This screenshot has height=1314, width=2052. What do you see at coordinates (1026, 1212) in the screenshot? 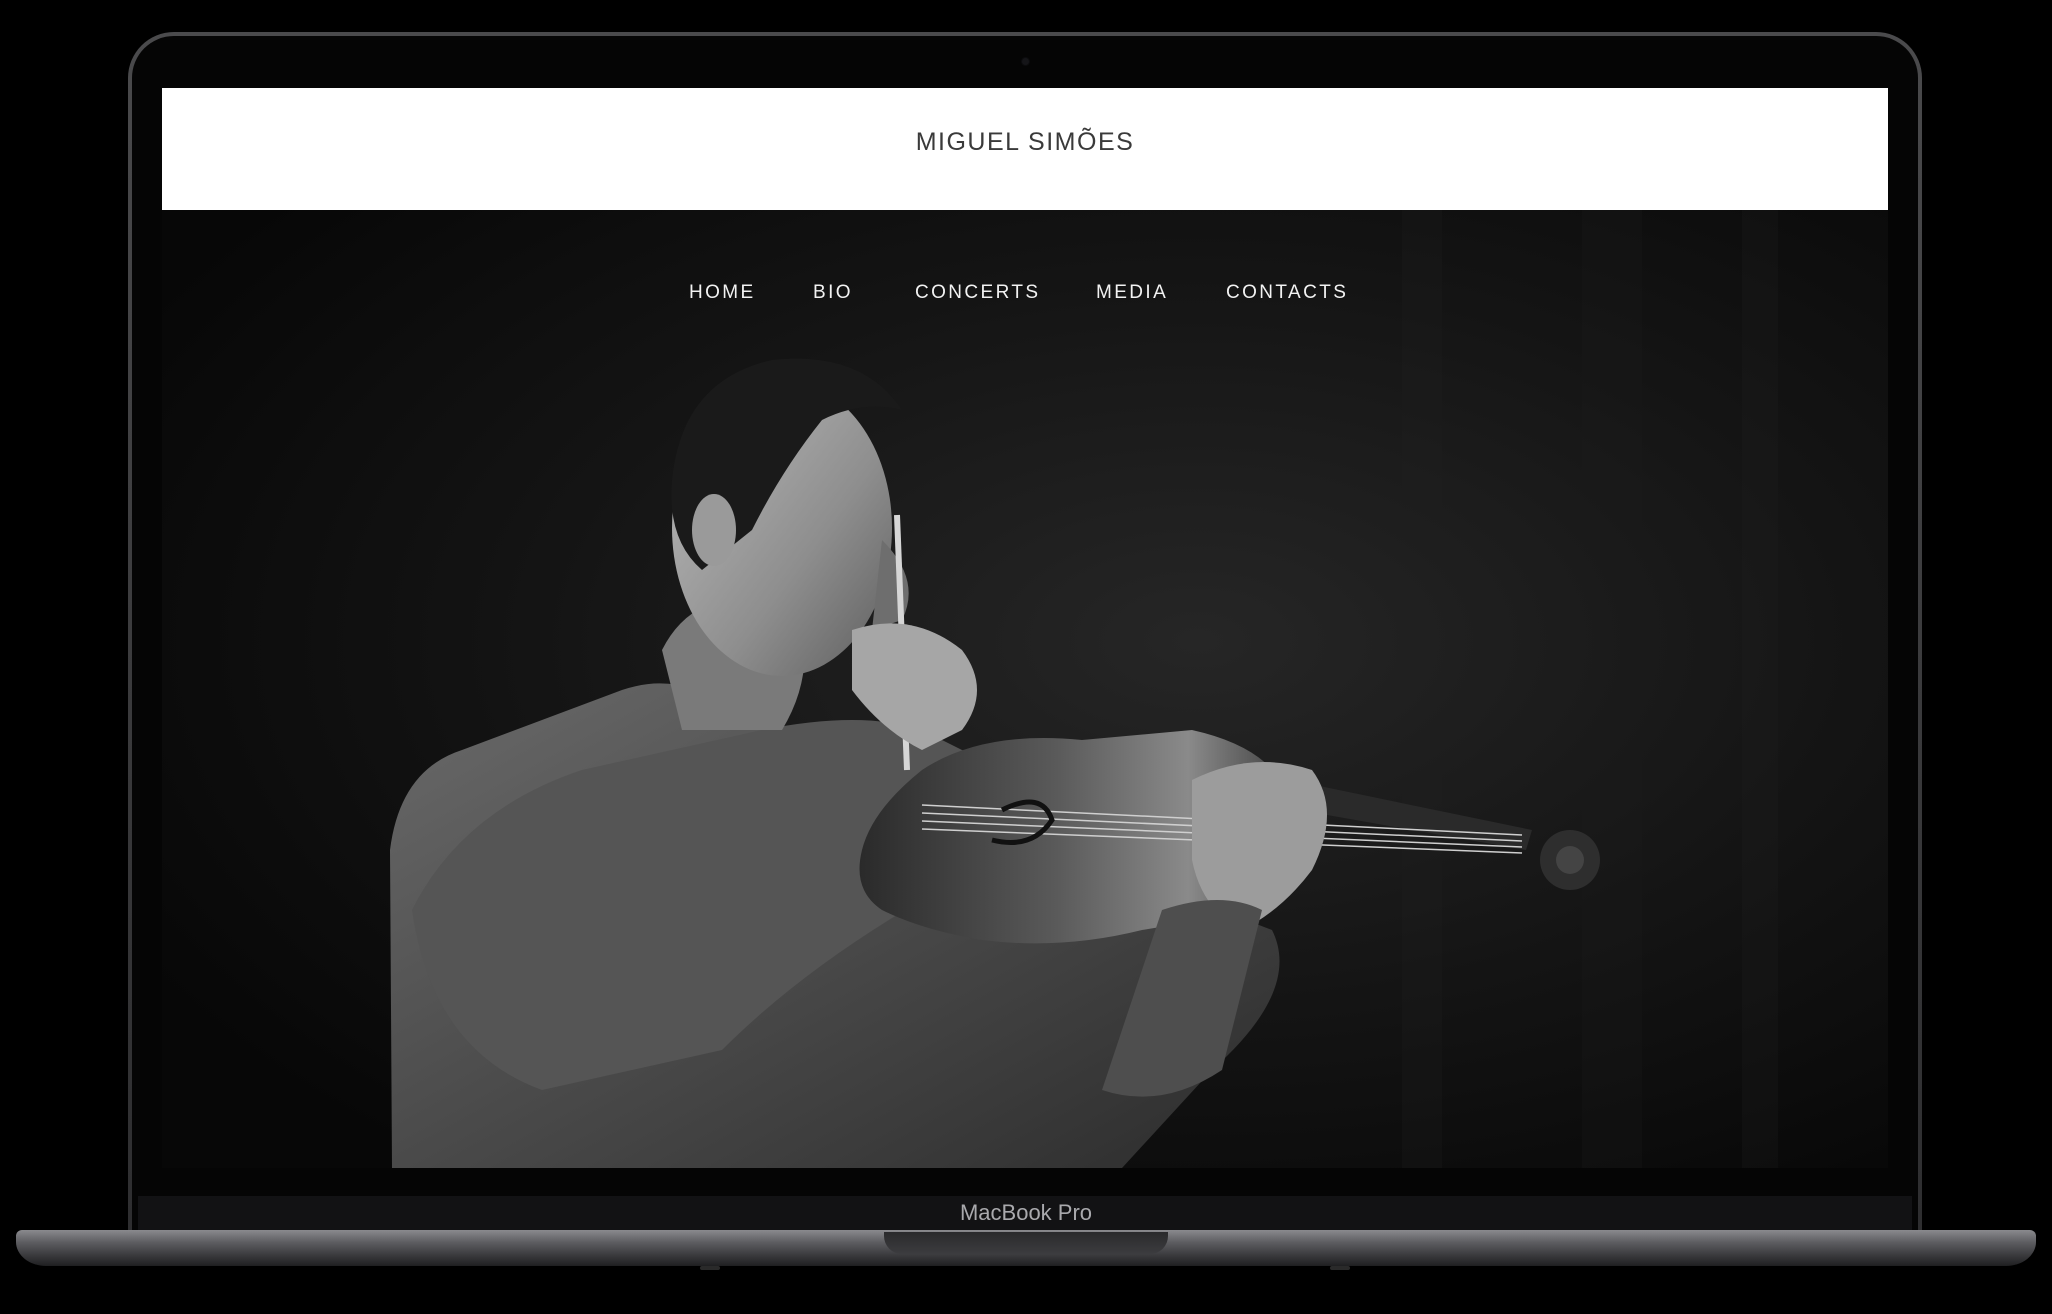
I see `device-label: MacBook Pro` at bounding box center [1026, 1212].